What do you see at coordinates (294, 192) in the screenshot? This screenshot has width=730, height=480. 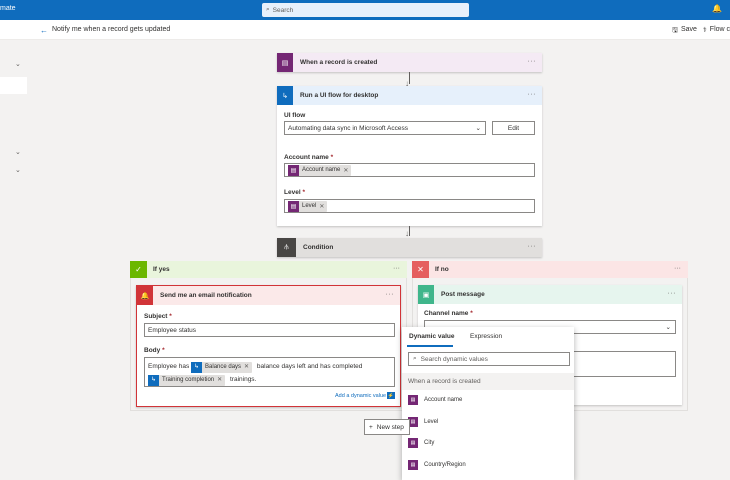 I see `level-label: Level *` at bounding box center [294, 192].